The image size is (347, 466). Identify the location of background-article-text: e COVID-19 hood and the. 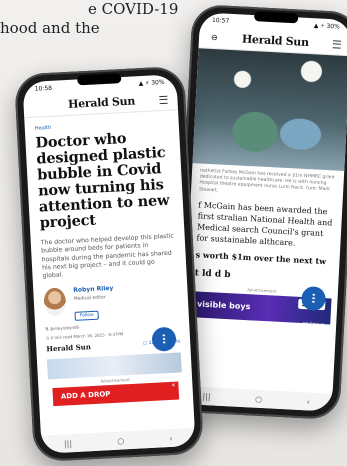
(89, 19).